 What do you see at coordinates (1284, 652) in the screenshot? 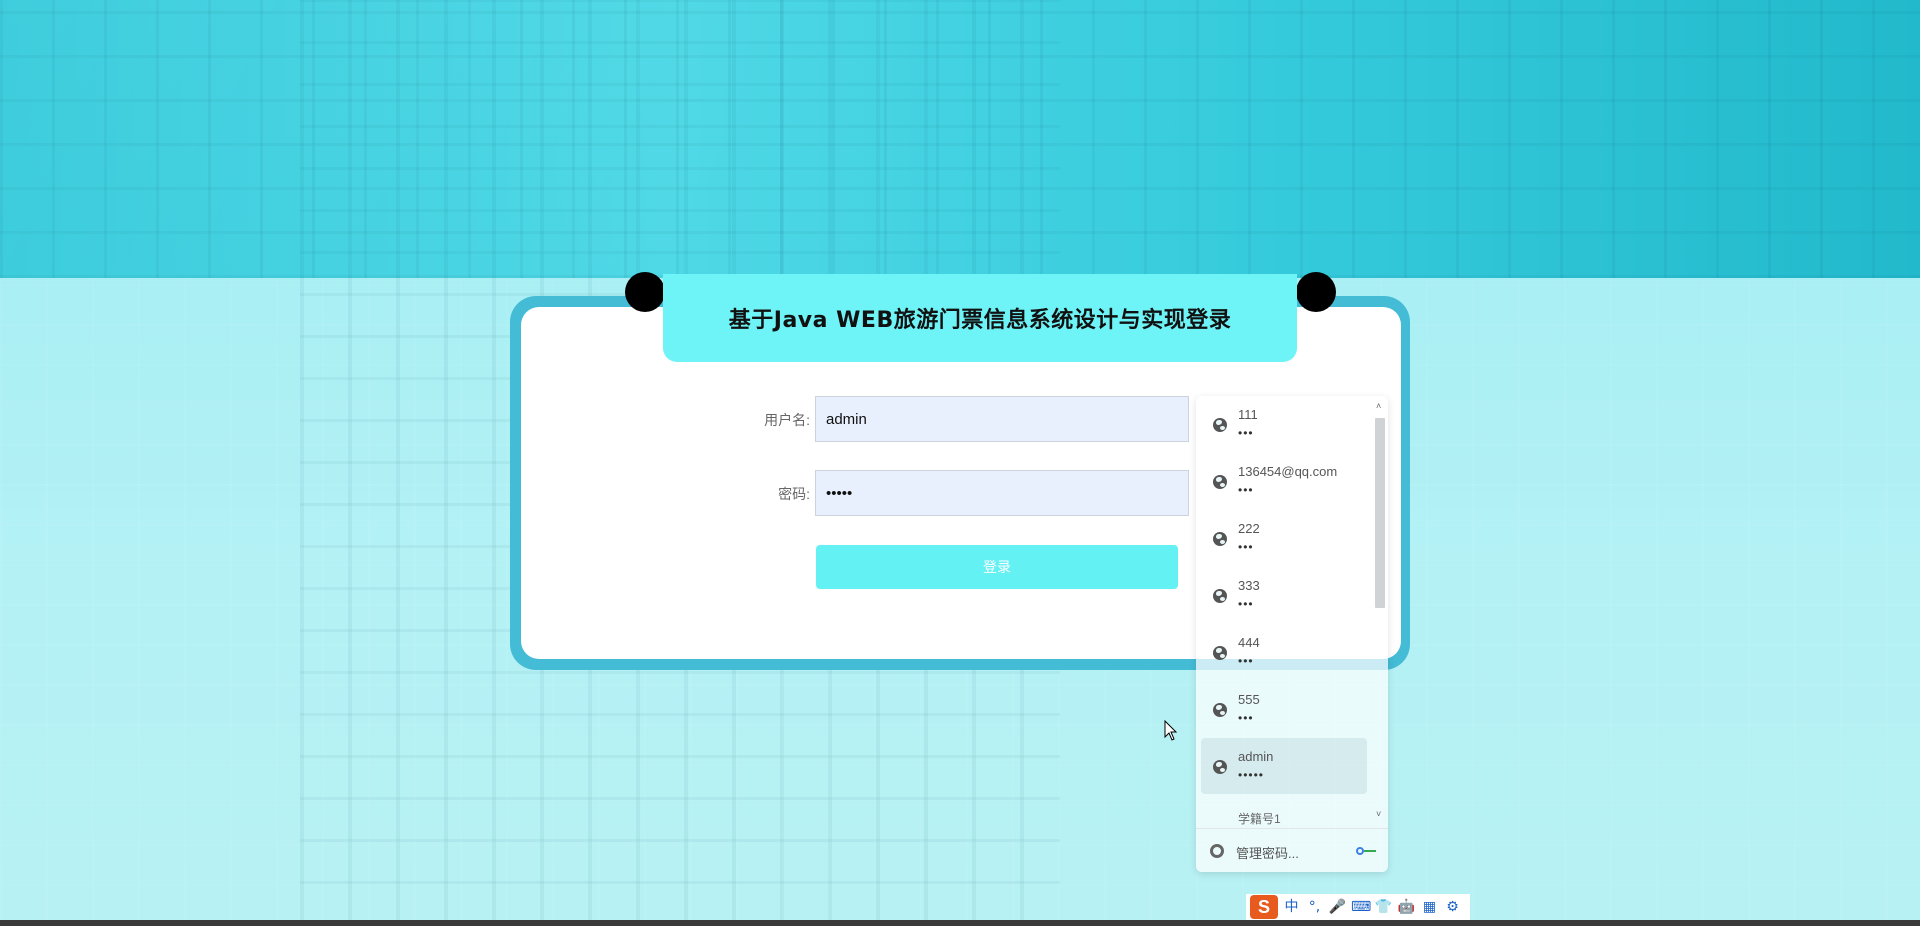
I see `autofill-item: 444 •••` at bounding box center [1284, 652].